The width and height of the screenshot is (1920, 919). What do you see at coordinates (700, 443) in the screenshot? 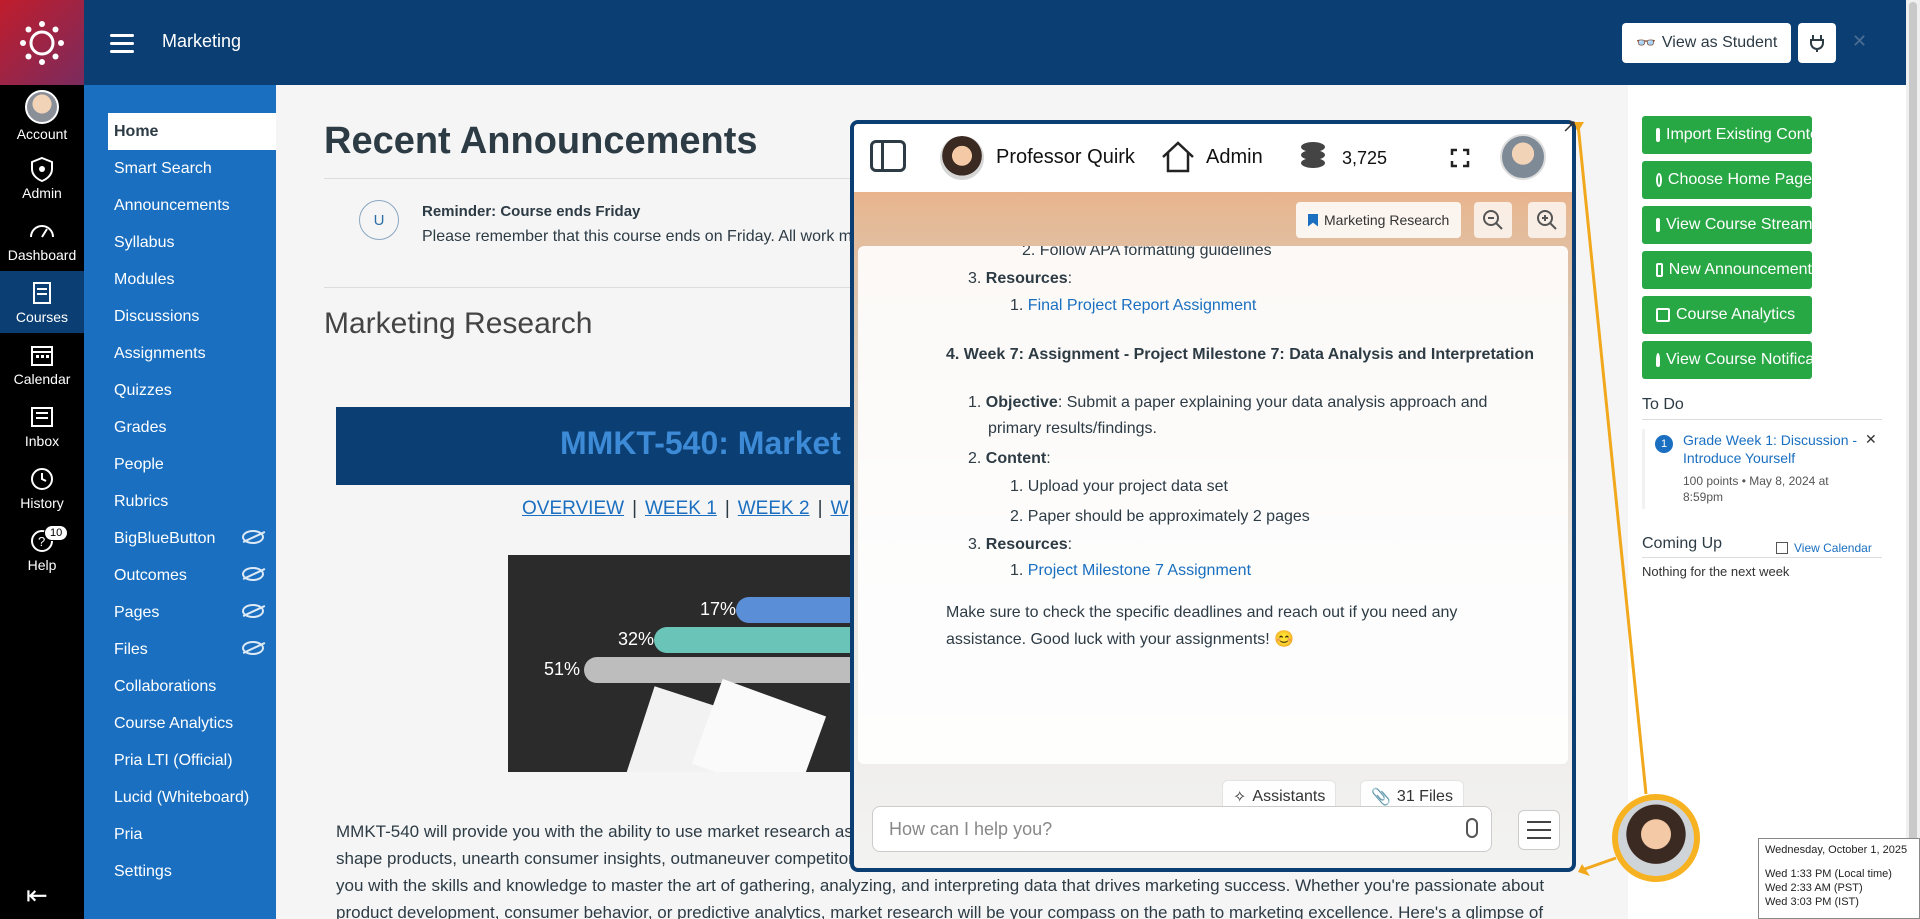
I see `course-banner-text: MMKT-540: Market` at bounding box center [700, 443].